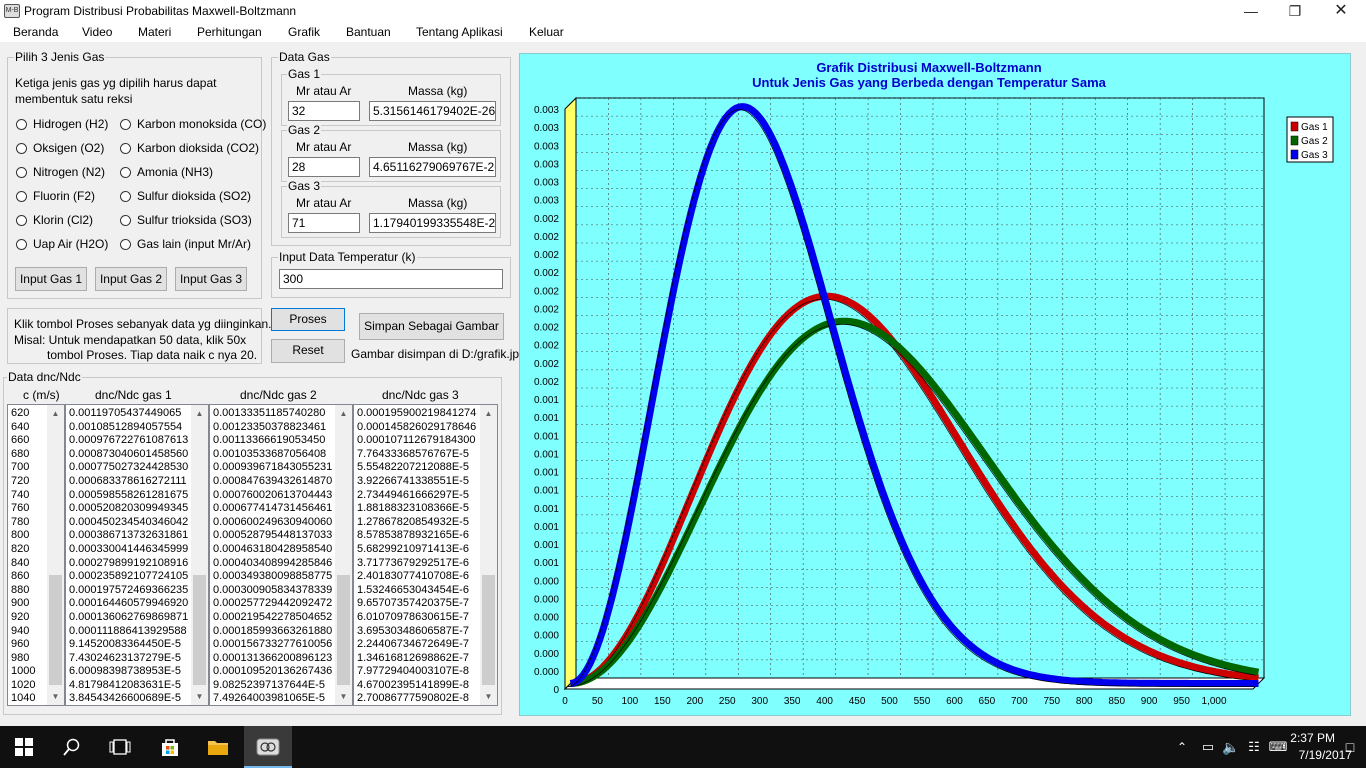 The image size is (1366, 772). What do you see at coordinates (125, 220) in the screenshot?
I see `radio-sulfur-trioksida` at bounding box center [125, 220].